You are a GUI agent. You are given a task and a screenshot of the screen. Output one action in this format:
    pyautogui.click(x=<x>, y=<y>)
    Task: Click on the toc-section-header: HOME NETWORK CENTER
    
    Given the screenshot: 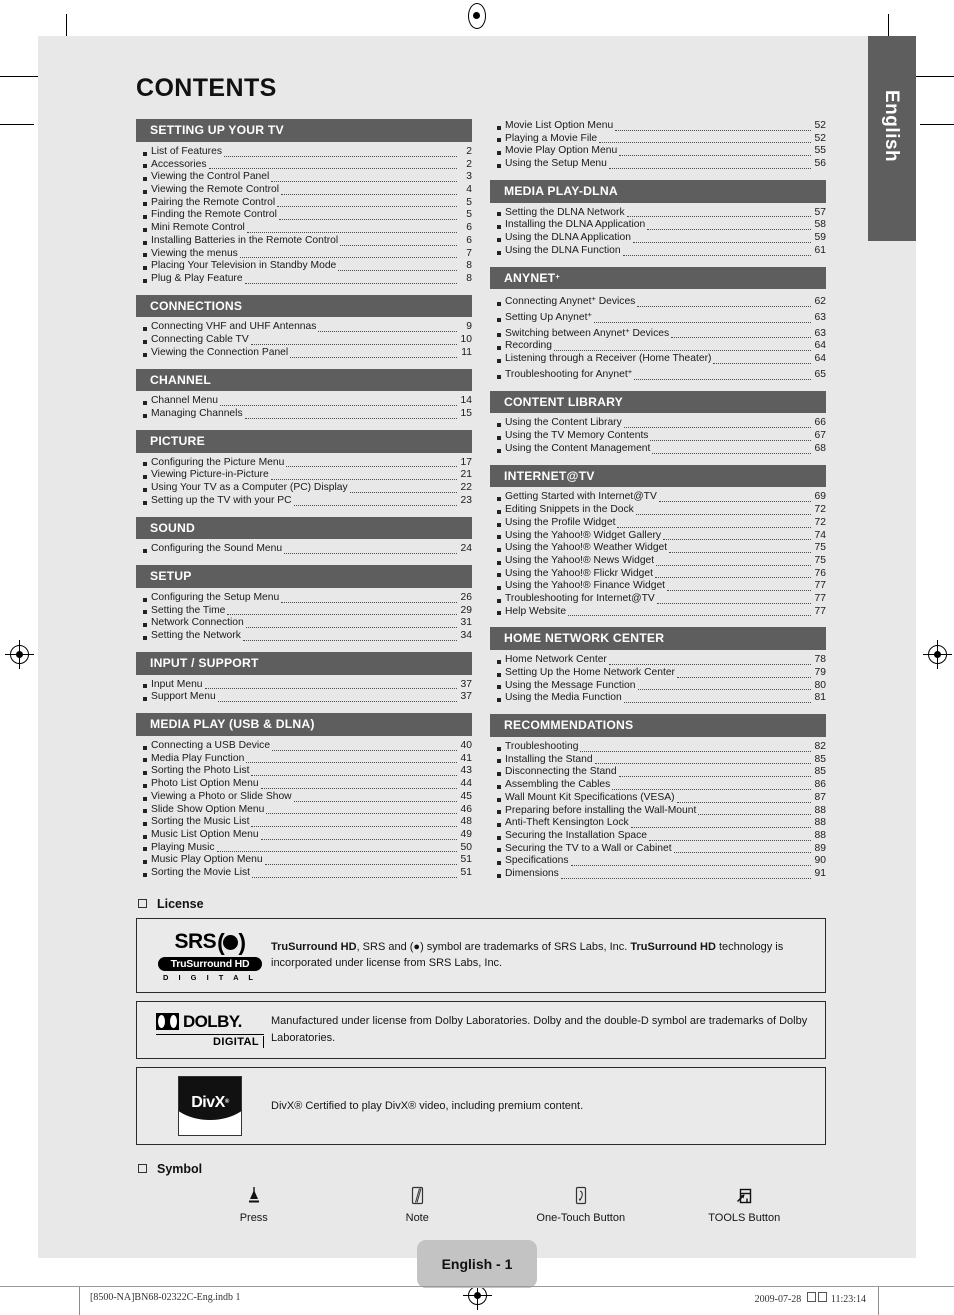 What is the action you would take?
    pyautogui.click(x=658, y=639)
    